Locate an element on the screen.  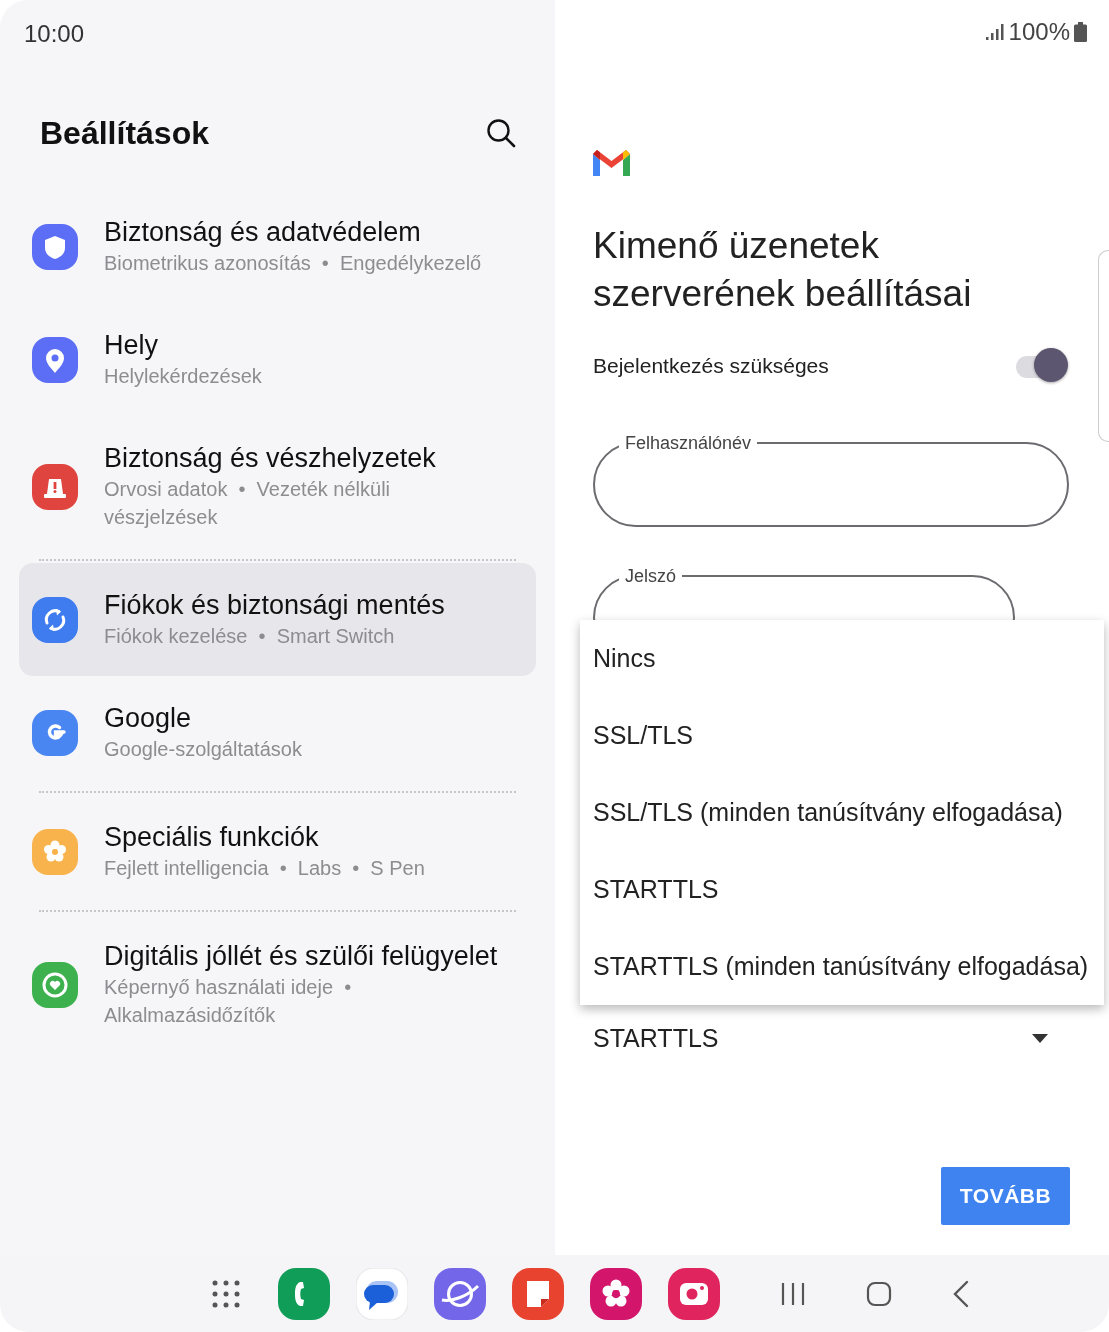
page-heading: Kimenő üzenetek szerverének beállításai is located at coordinates (783, 270).